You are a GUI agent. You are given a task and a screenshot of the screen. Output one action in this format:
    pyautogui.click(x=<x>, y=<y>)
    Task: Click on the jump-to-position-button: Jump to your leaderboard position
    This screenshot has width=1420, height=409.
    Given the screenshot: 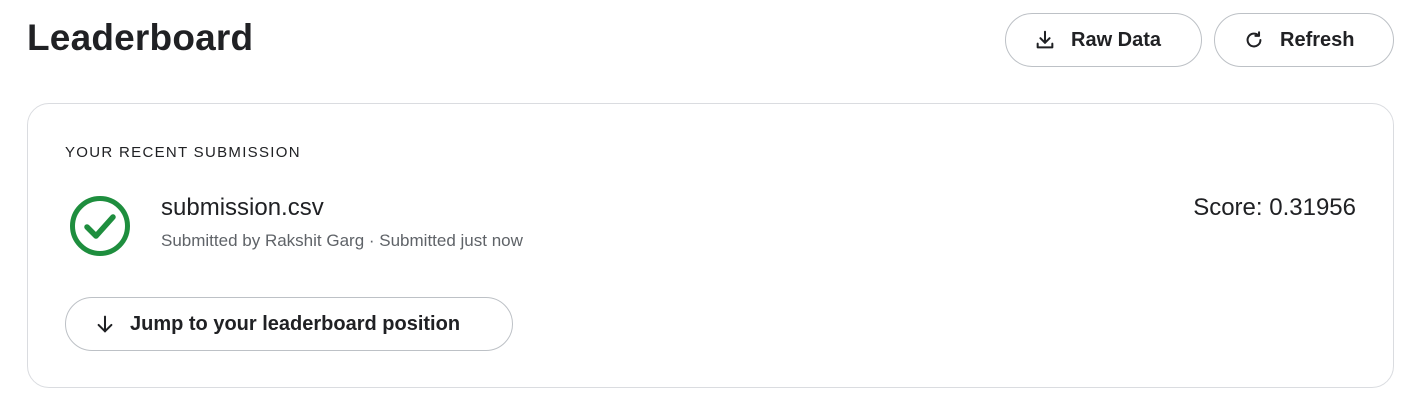 What is the action you would take?
    pyautogui.click(x=289, y=324)
    